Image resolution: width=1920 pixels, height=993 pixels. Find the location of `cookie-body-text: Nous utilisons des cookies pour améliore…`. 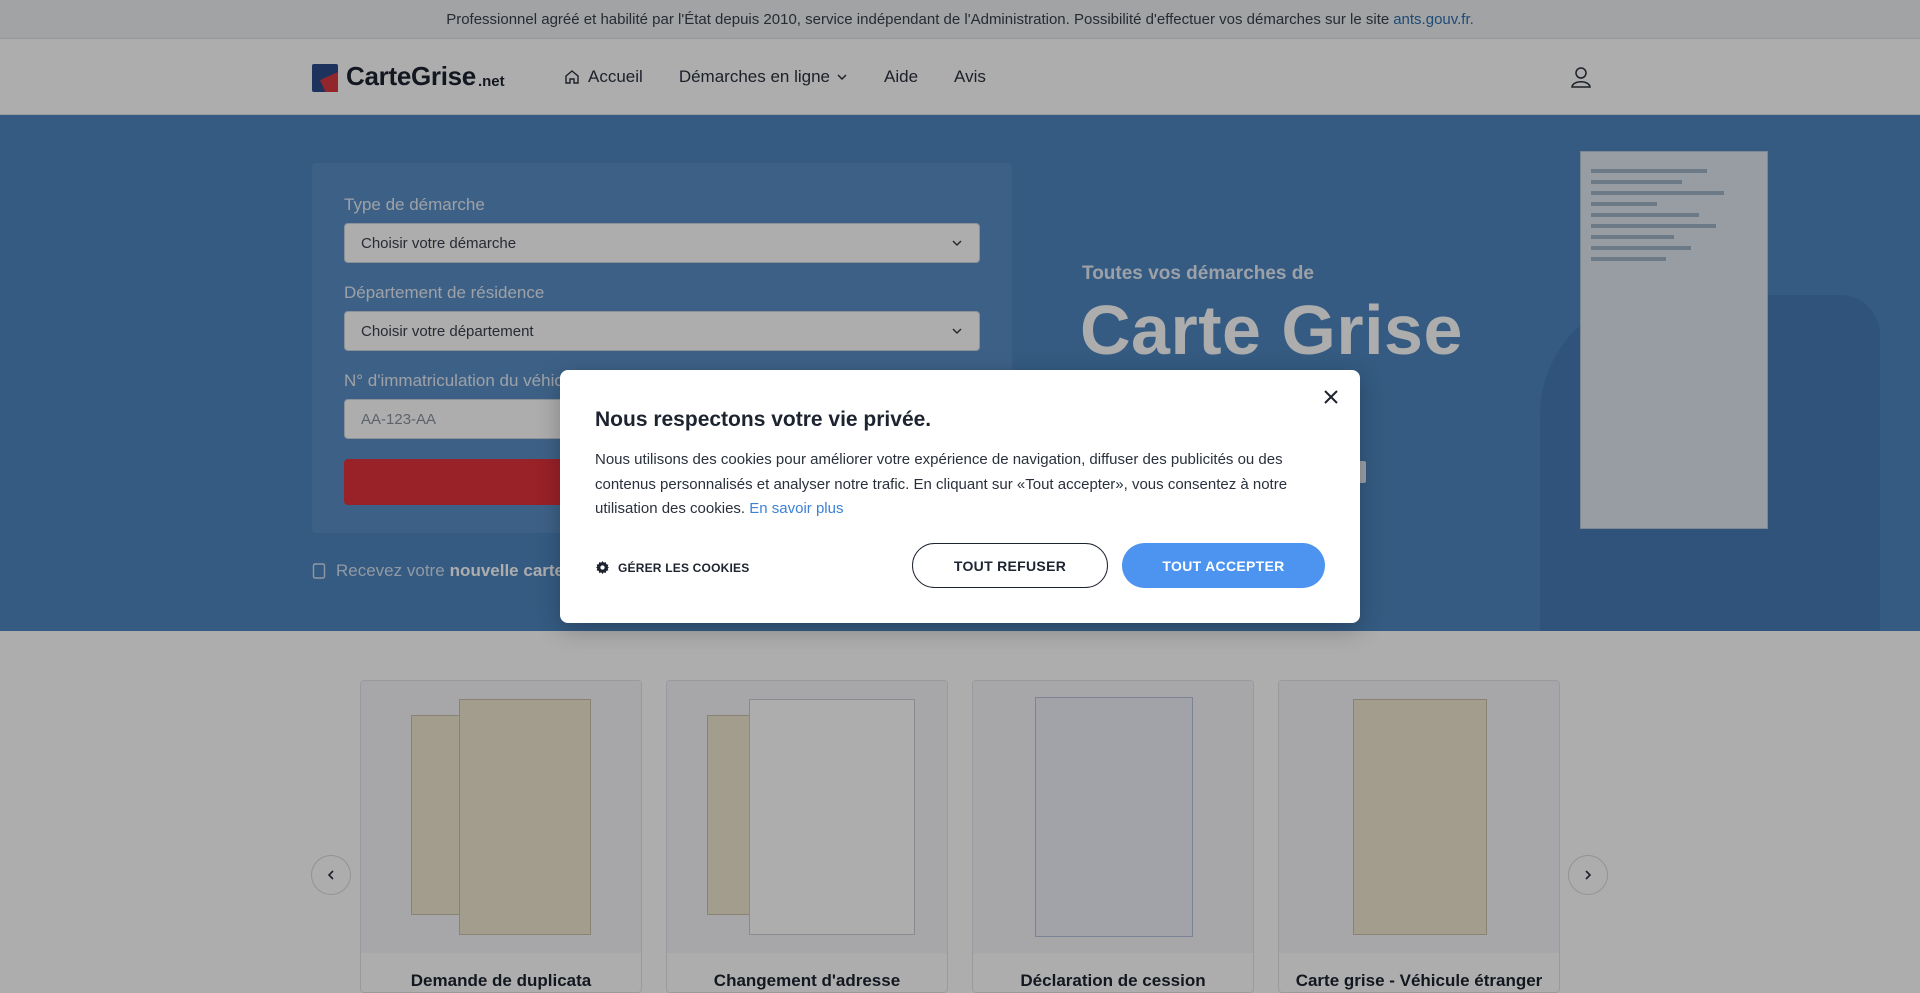

cookie-body-text: Nous utilisons des cookies pour améliore… is located at coordinates (941, 484).